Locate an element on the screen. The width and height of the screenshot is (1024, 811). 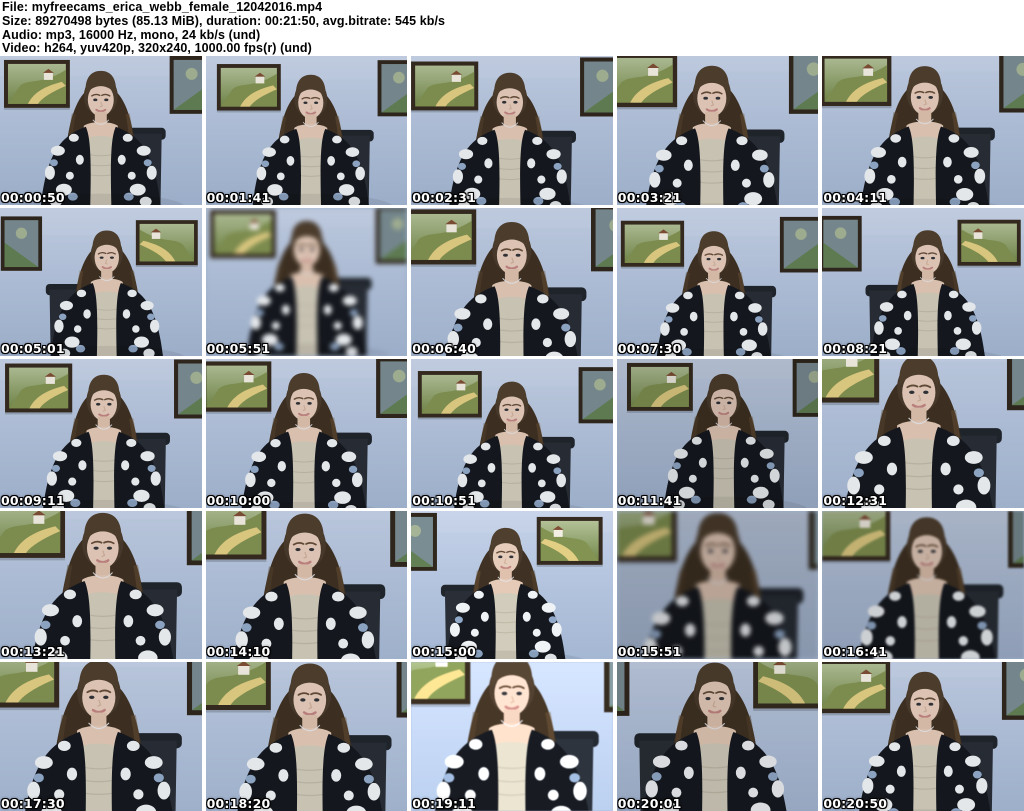
timestamp-overlay: 00:00:50 is located at coordinates (33, 197).